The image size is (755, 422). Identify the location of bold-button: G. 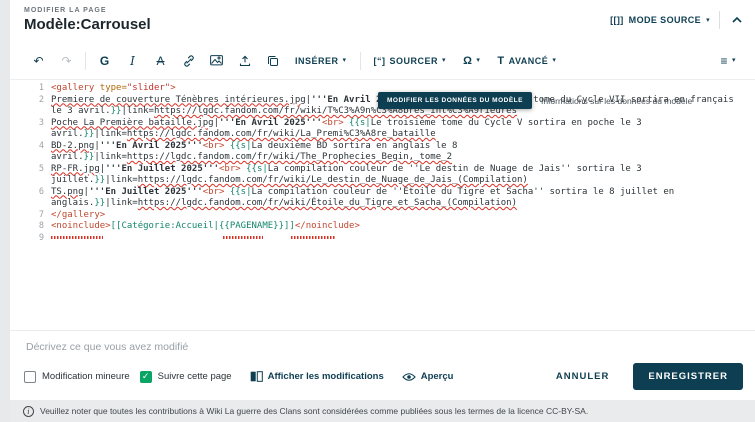
(104, 61).